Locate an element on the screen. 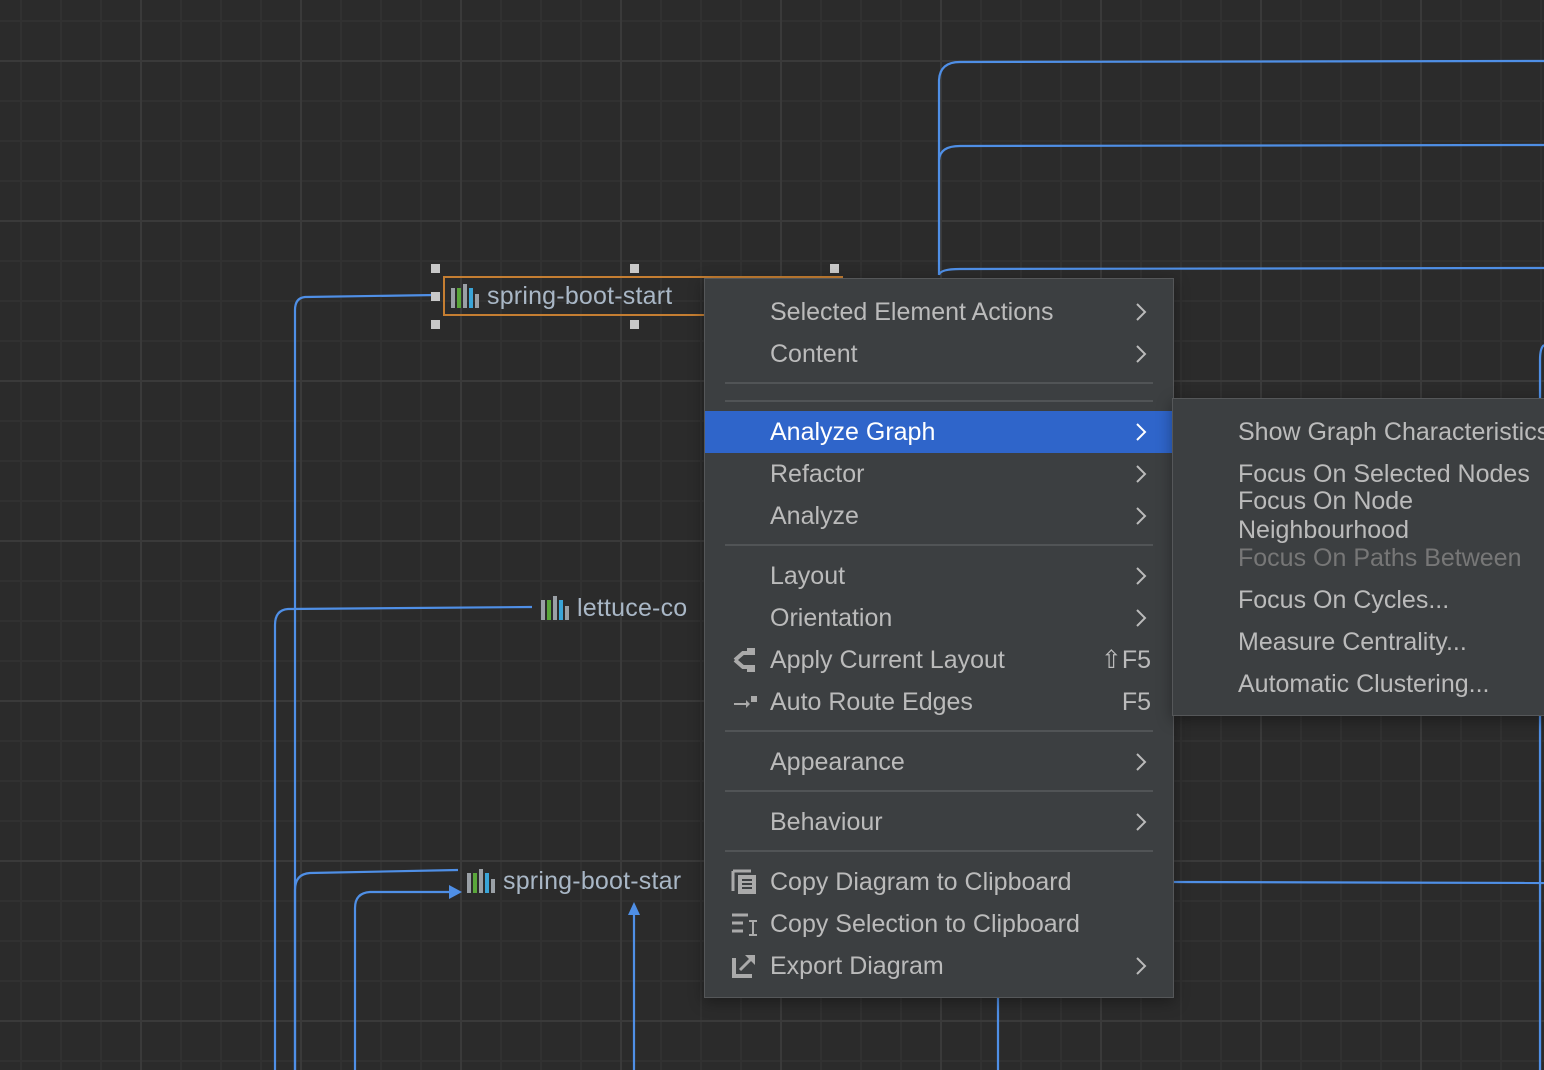 Image resolution: width=1544 pixels, height=1070 pixels. menu-item-behaviour: Behaviour is located at coordinates (939, 822).